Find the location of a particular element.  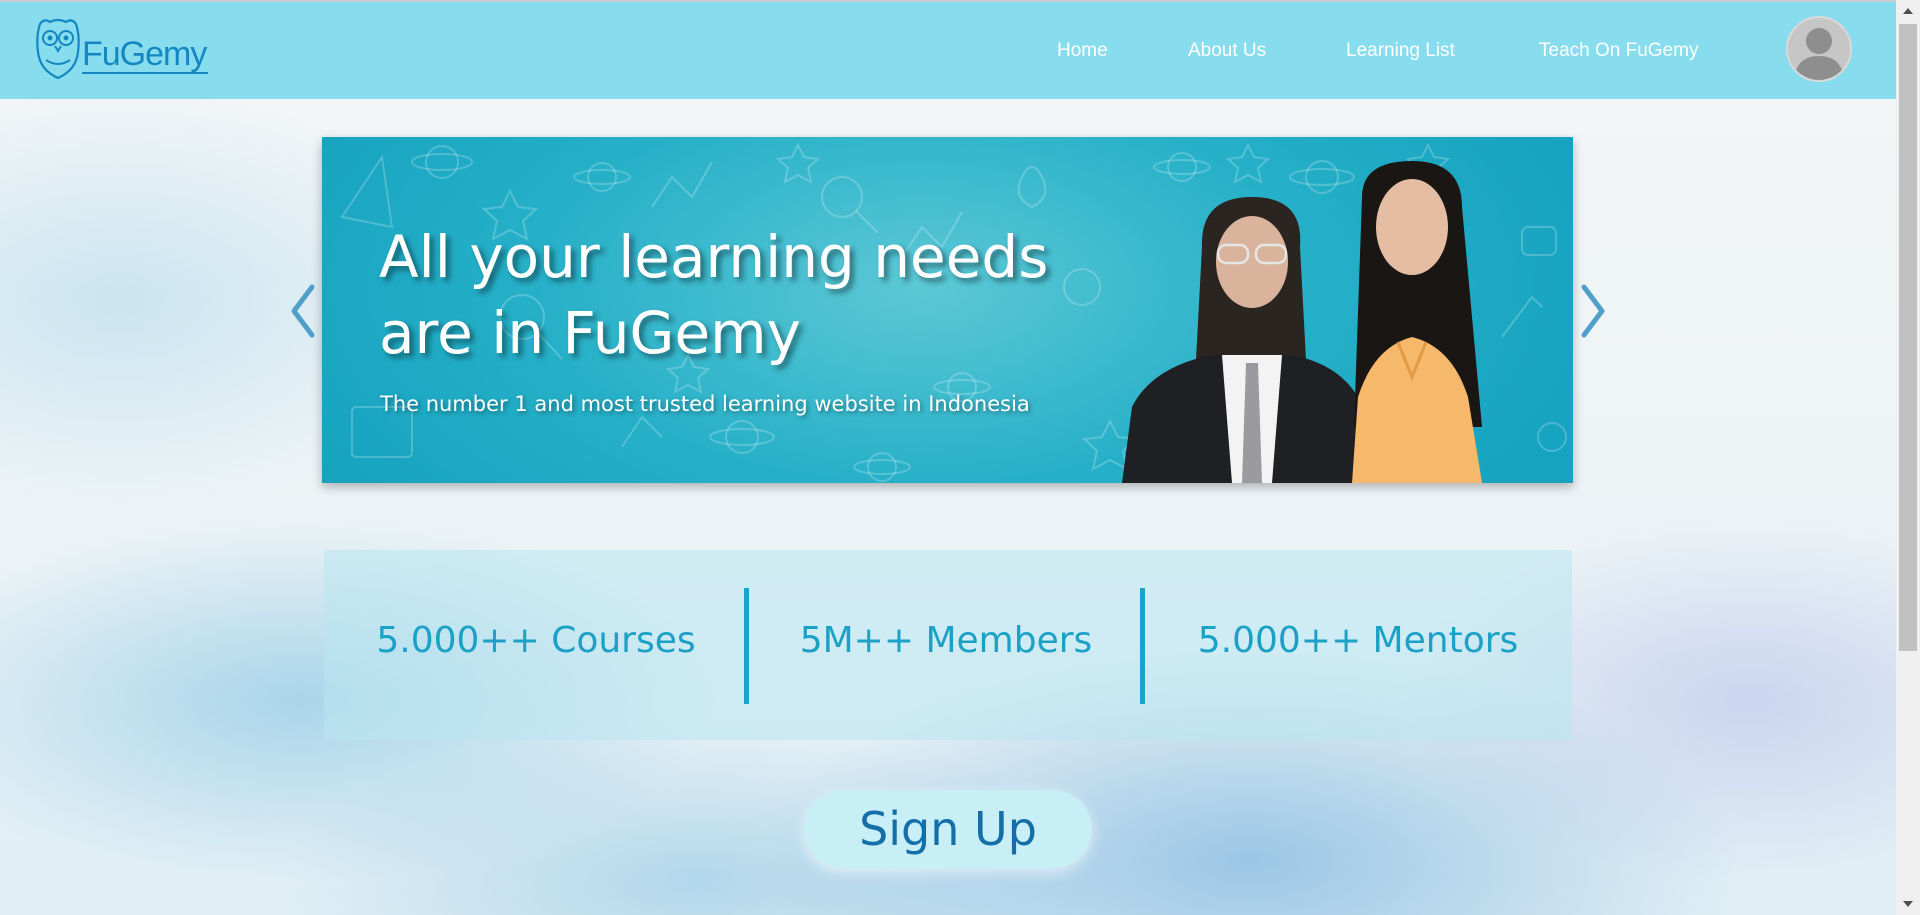

nav-teach-on-fugemy: Teach On FuGemy is located at coordinates (1618, 51).